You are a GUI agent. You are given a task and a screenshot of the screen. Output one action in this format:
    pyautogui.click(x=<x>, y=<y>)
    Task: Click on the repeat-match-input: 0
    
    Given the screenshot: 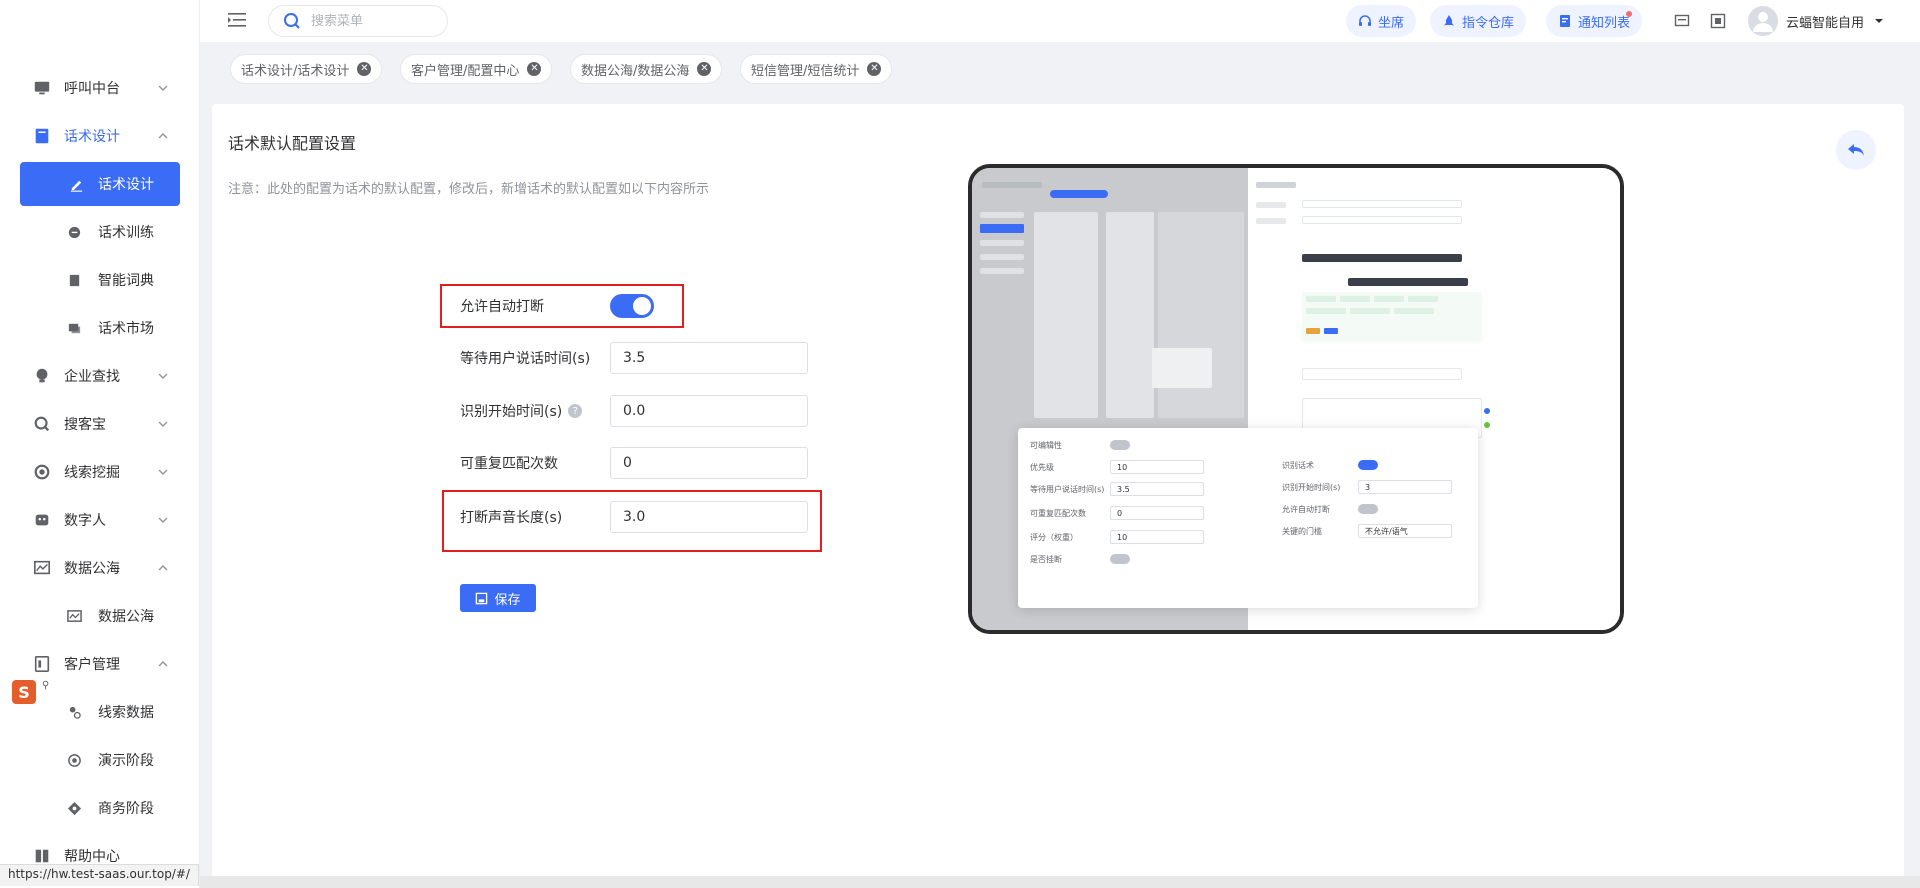 What is the action you would take?
    pyautogui.click(x=709, y=463)
    